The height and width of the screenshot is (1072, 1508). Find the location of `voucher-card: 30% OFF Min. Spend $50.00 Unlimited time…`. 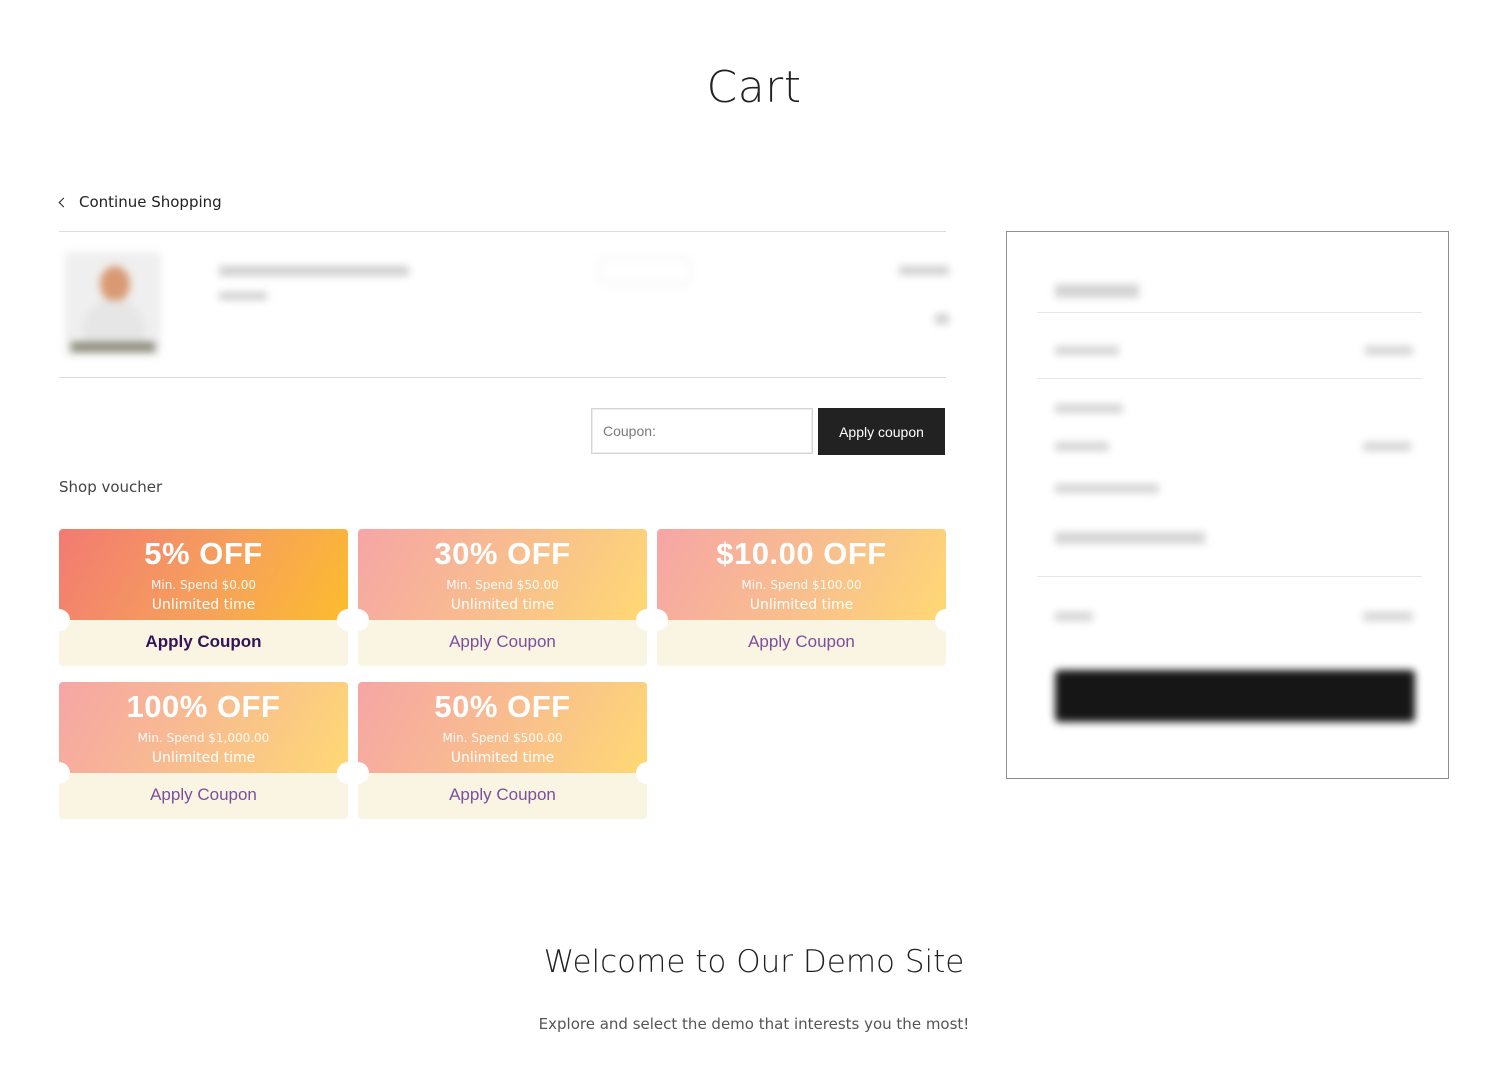

voucher-card: 30% OFF Min. Spend $50.00 Unlimited time… is located at coordinates (502, 597).